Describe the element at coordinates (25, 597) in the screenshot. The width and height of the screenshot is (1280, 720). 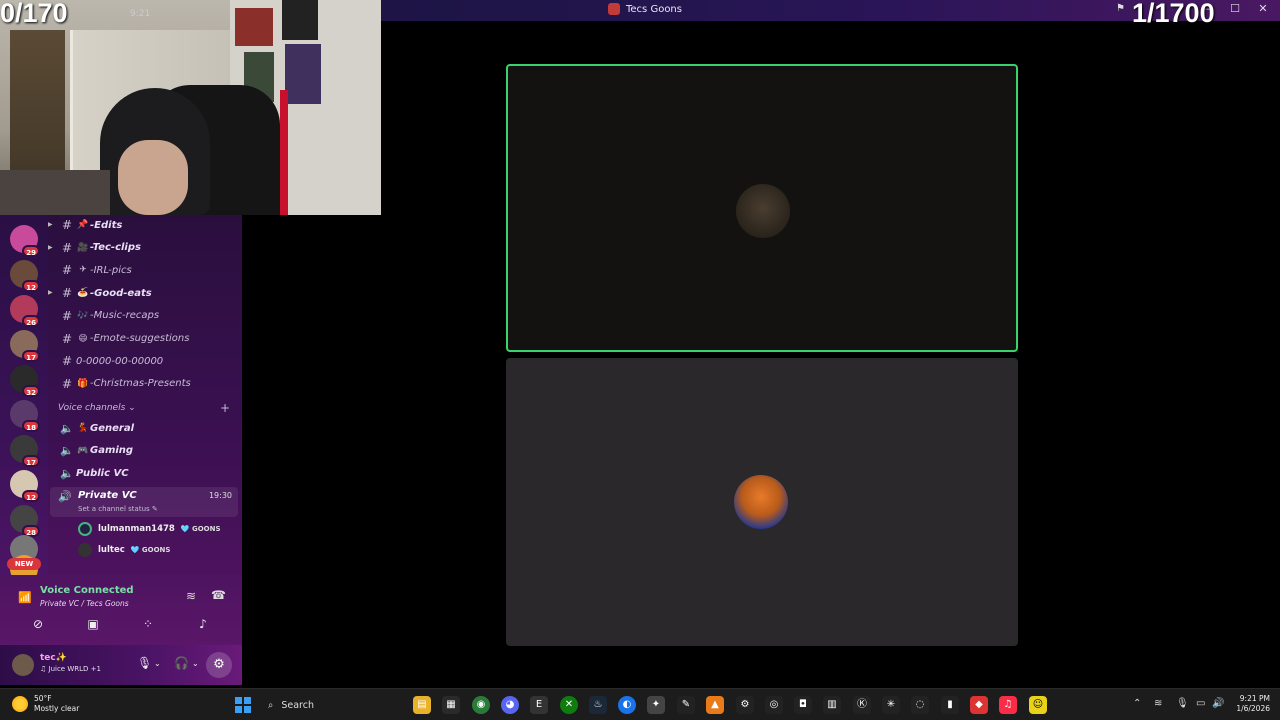
I see `signal-icon: 📶` at that location.